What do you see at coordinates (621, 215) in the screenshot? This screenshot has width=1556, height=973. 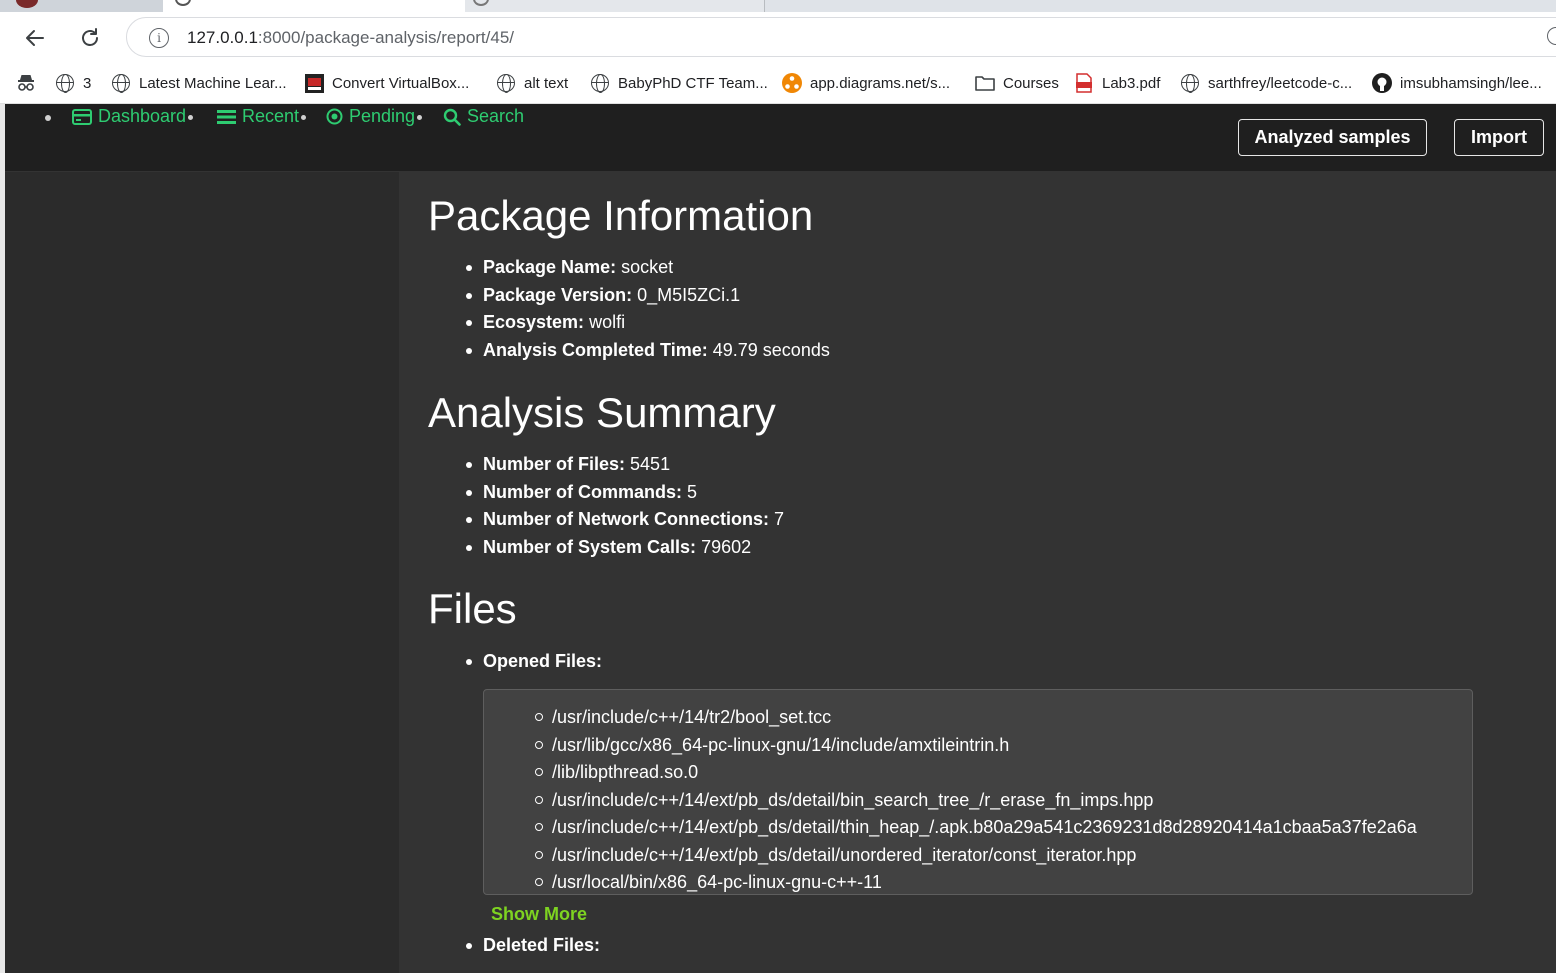 I see `package-information-heading: Package Information` at bounding box center [621, 215].